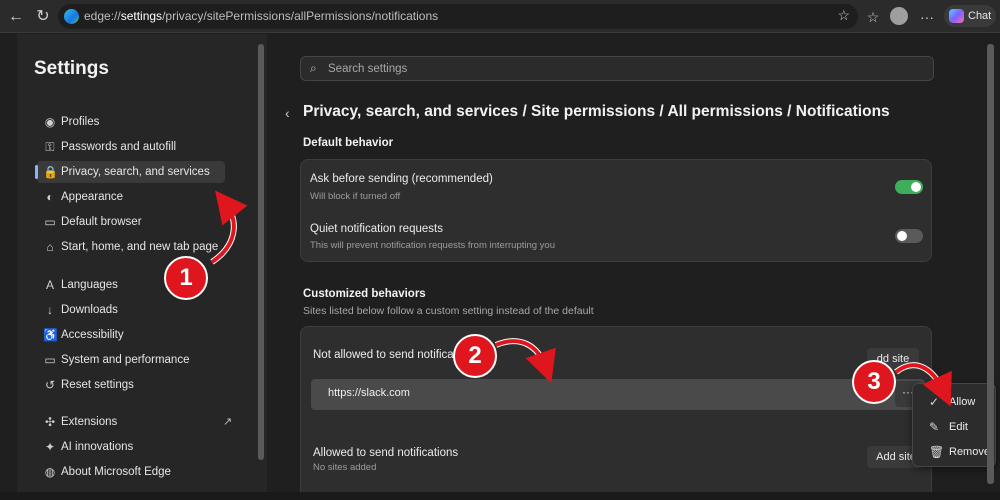 The image size is (1000, 500). I want to click on taskbar, so click(500, 496).